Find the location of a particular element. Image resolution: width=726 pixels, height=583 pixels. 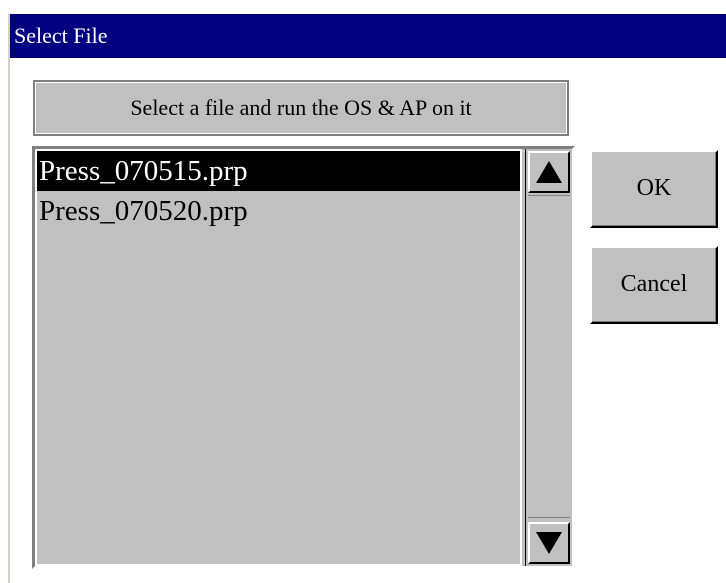

window-title: Select File is located at coordinates (61, 35).